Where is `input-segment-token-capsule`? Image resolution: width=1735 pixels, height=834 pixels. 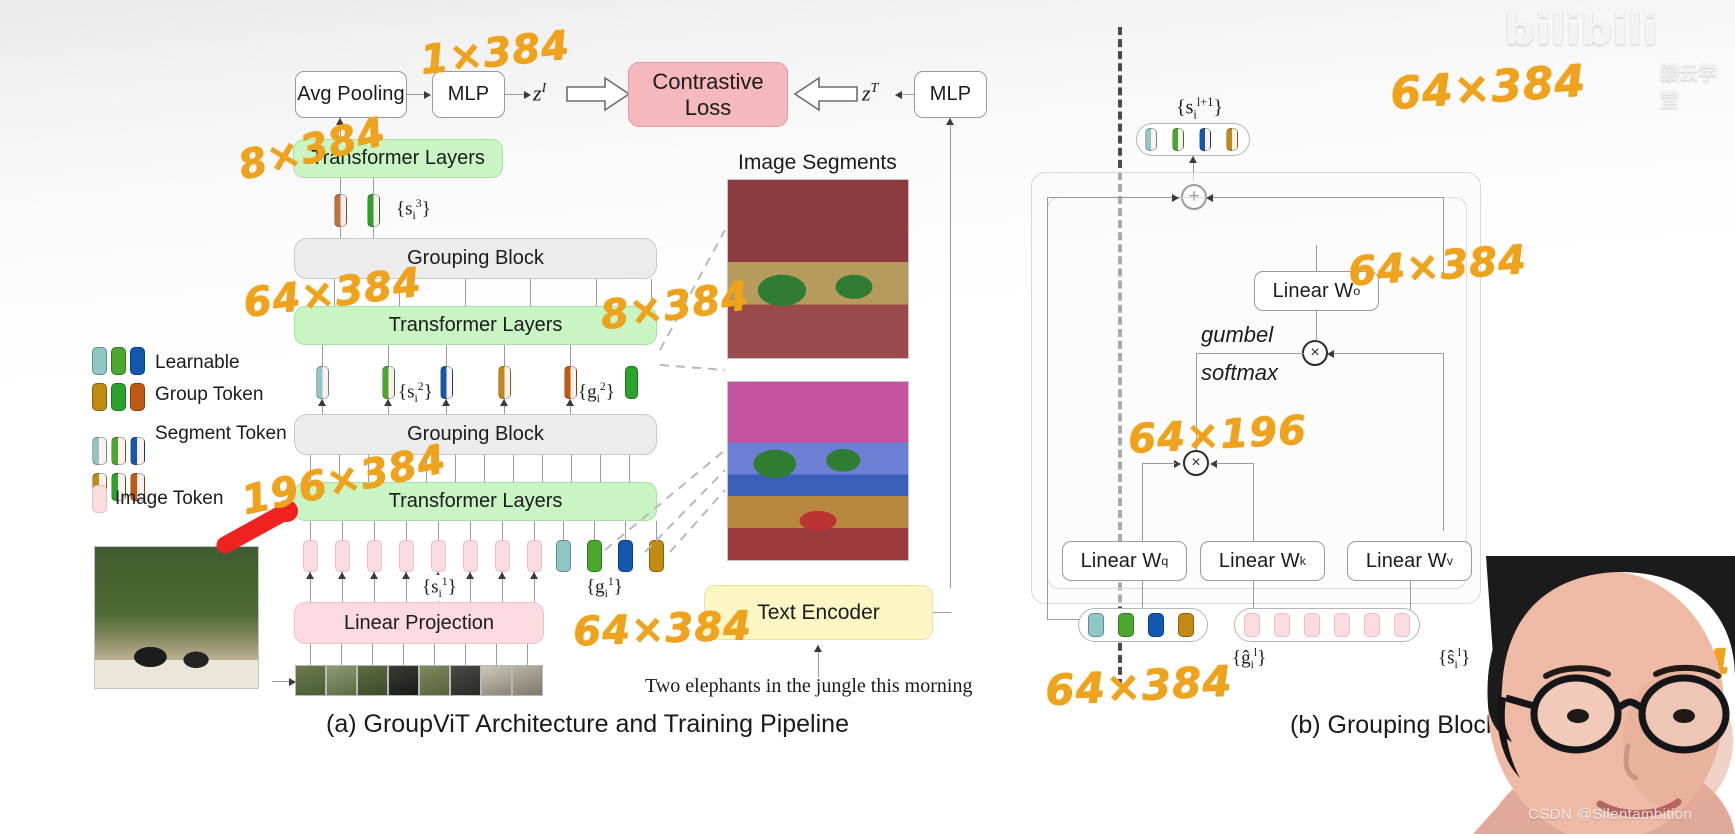 input-segment-token-capsule is located at coordinates (1327, 625).